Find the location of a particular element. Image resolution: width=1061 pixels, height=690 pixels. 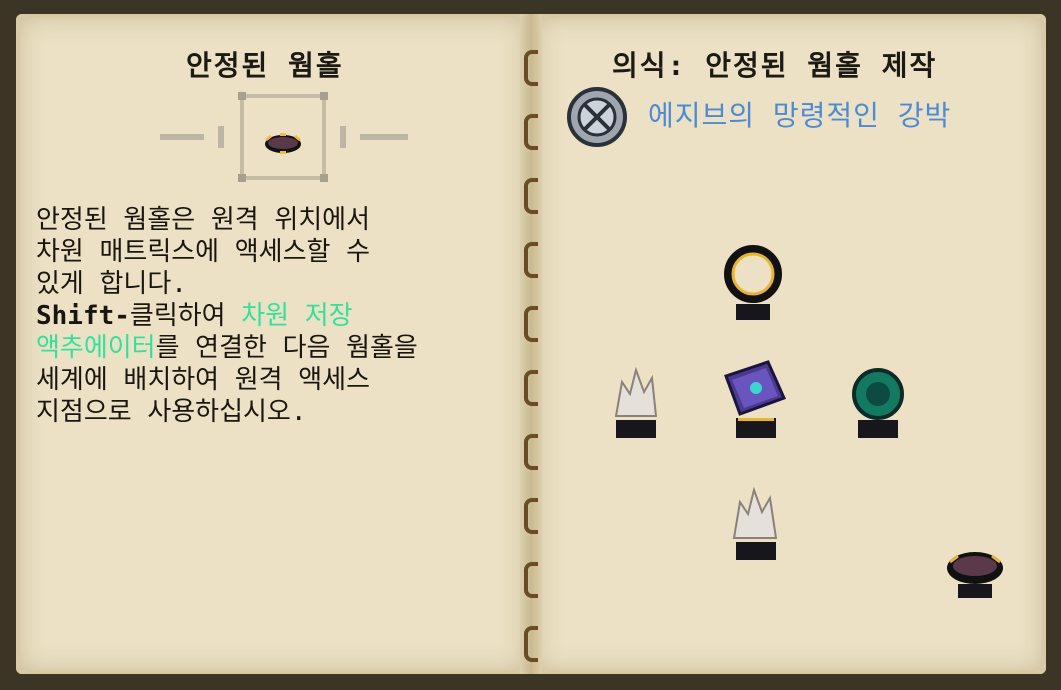

body-line: 있게 합니다. is located at coordinates (111, 284).